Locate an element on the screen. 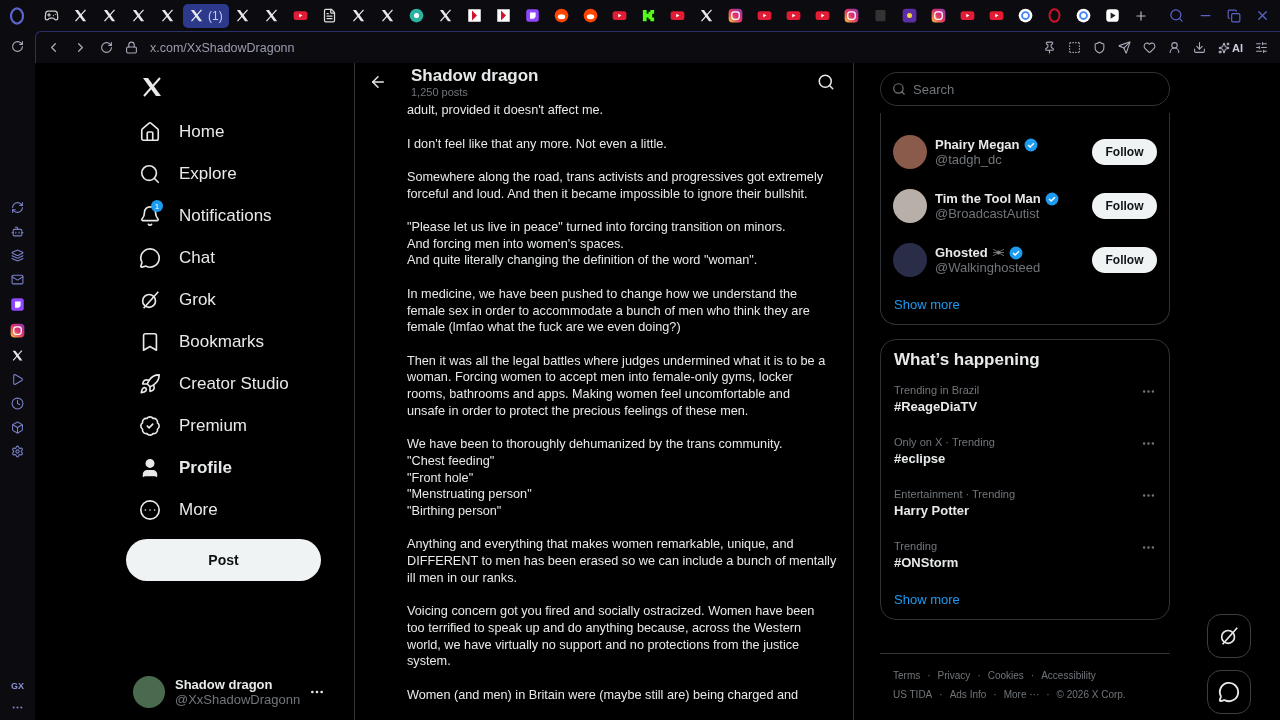 The height and width of the screenshot is (720, 1280). nav-link: Creator Studio is located at coordinates (214, 384).